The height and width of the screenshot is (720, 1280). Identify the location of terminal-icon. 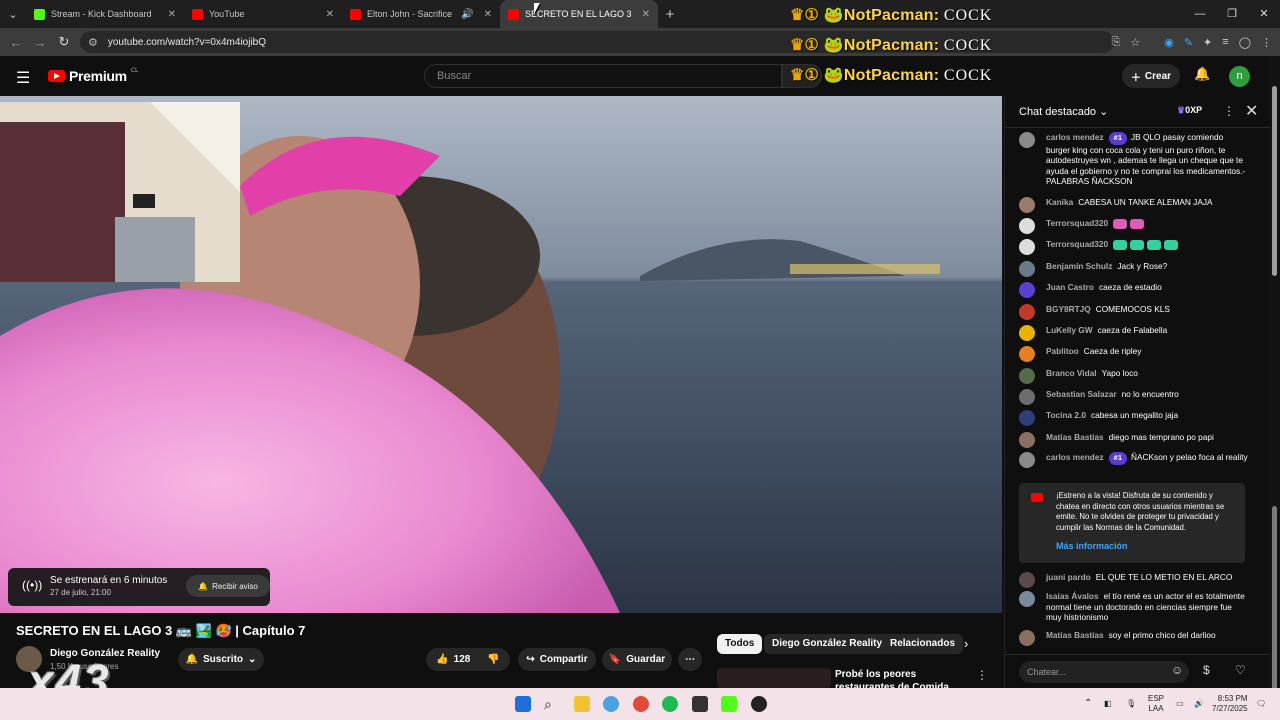
(700, 704).